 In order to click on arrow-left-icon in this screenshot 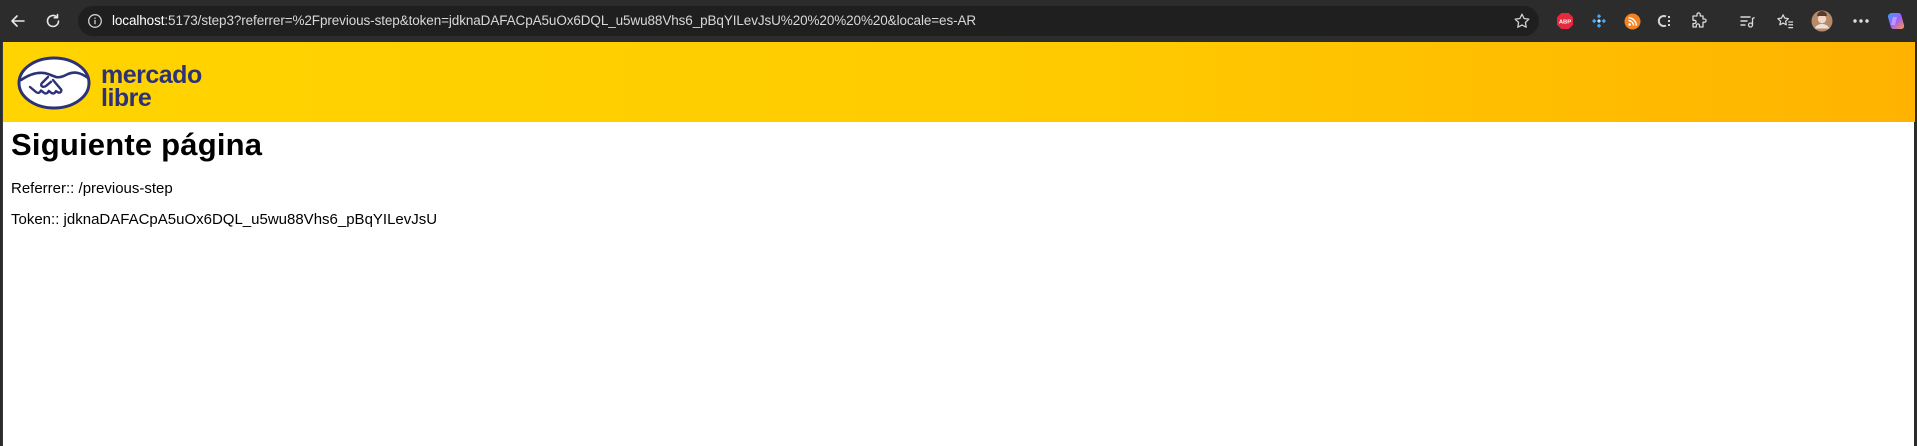, I will do `click(18, 21)`.